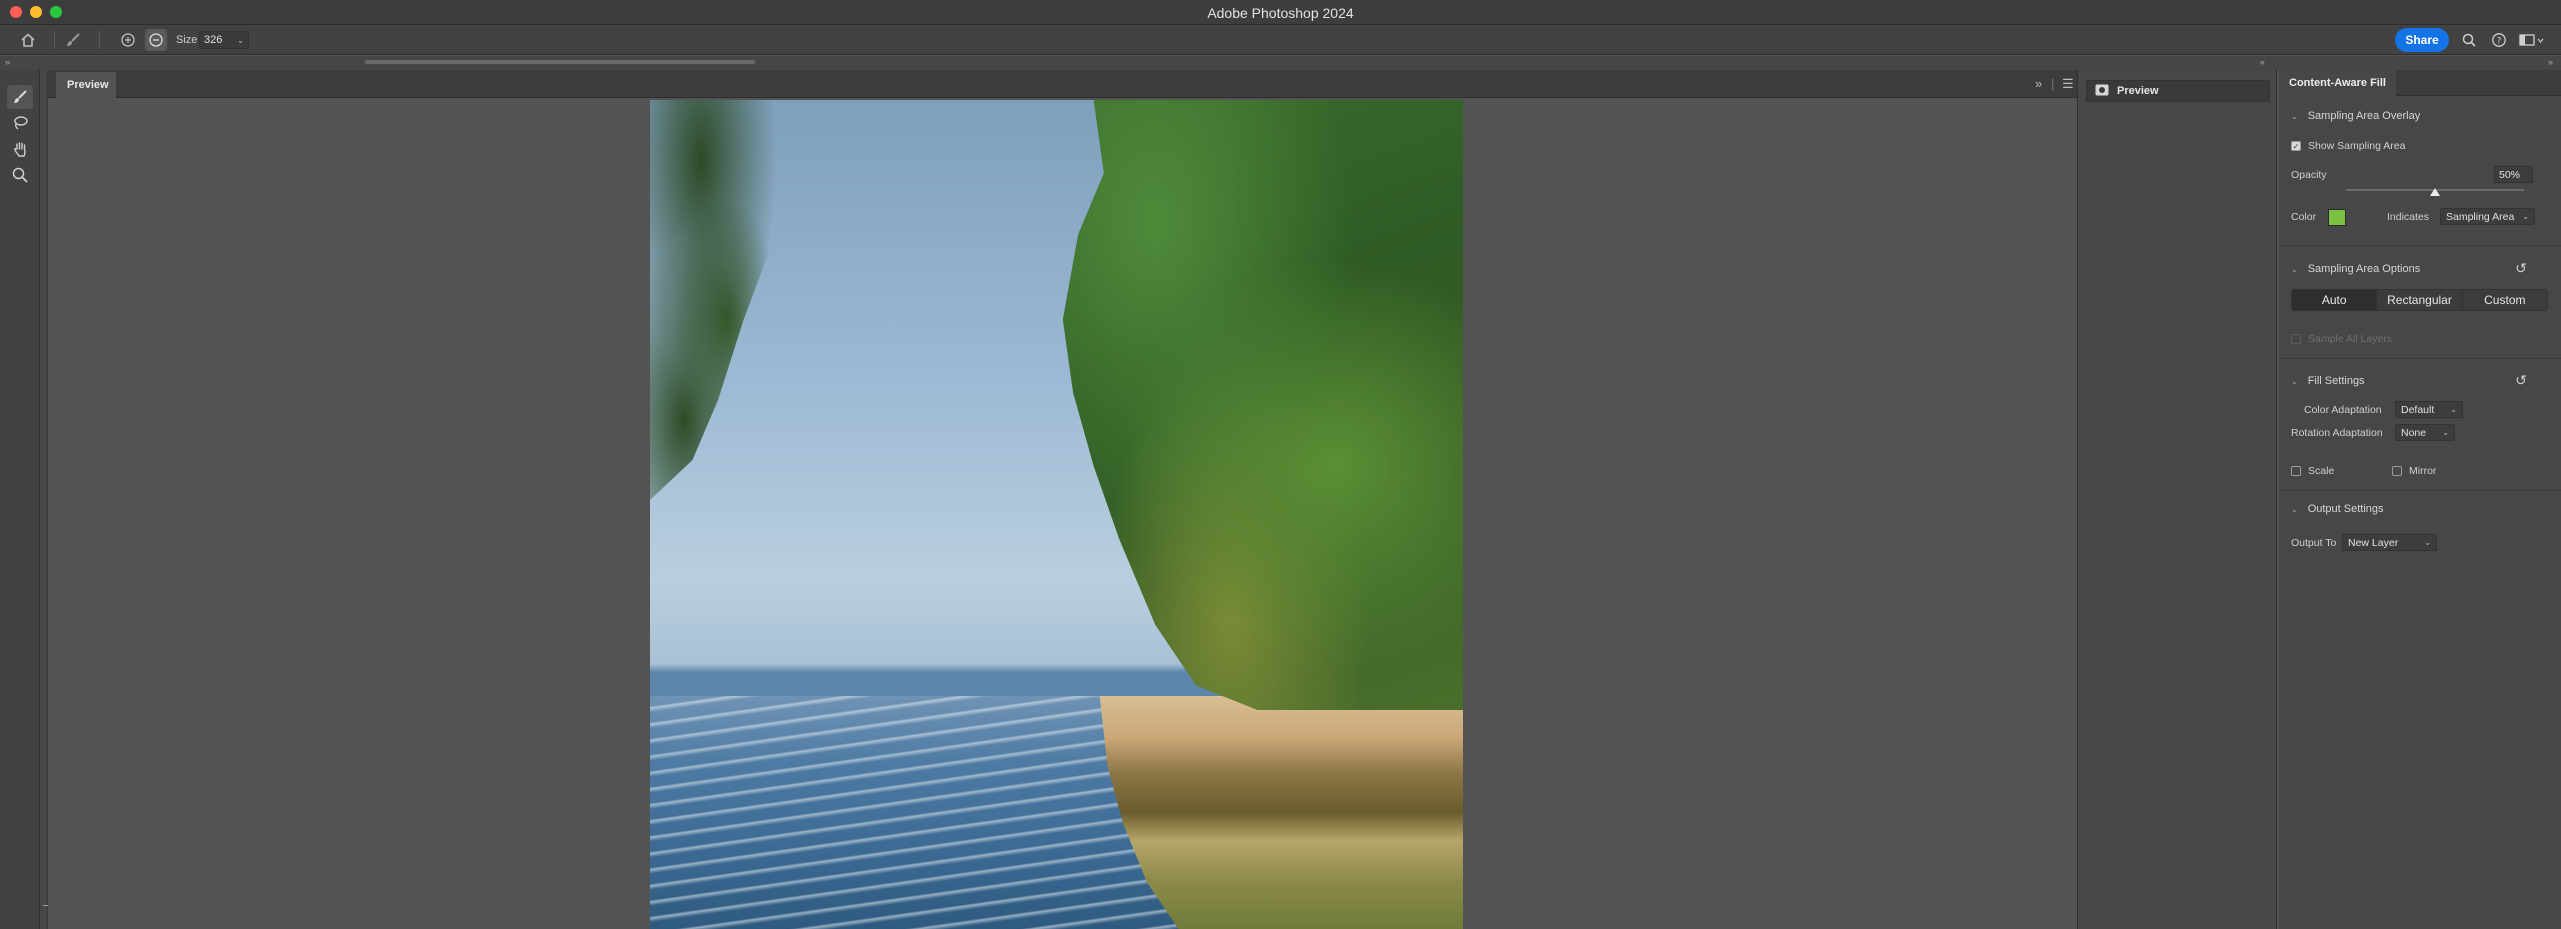 The height and width of the screenshot is (929, 2561). What do you see at coordinates (2373, 542) in the screenshot?
I see `output-to-value: New Layer` at bounding box center [2373, 542].